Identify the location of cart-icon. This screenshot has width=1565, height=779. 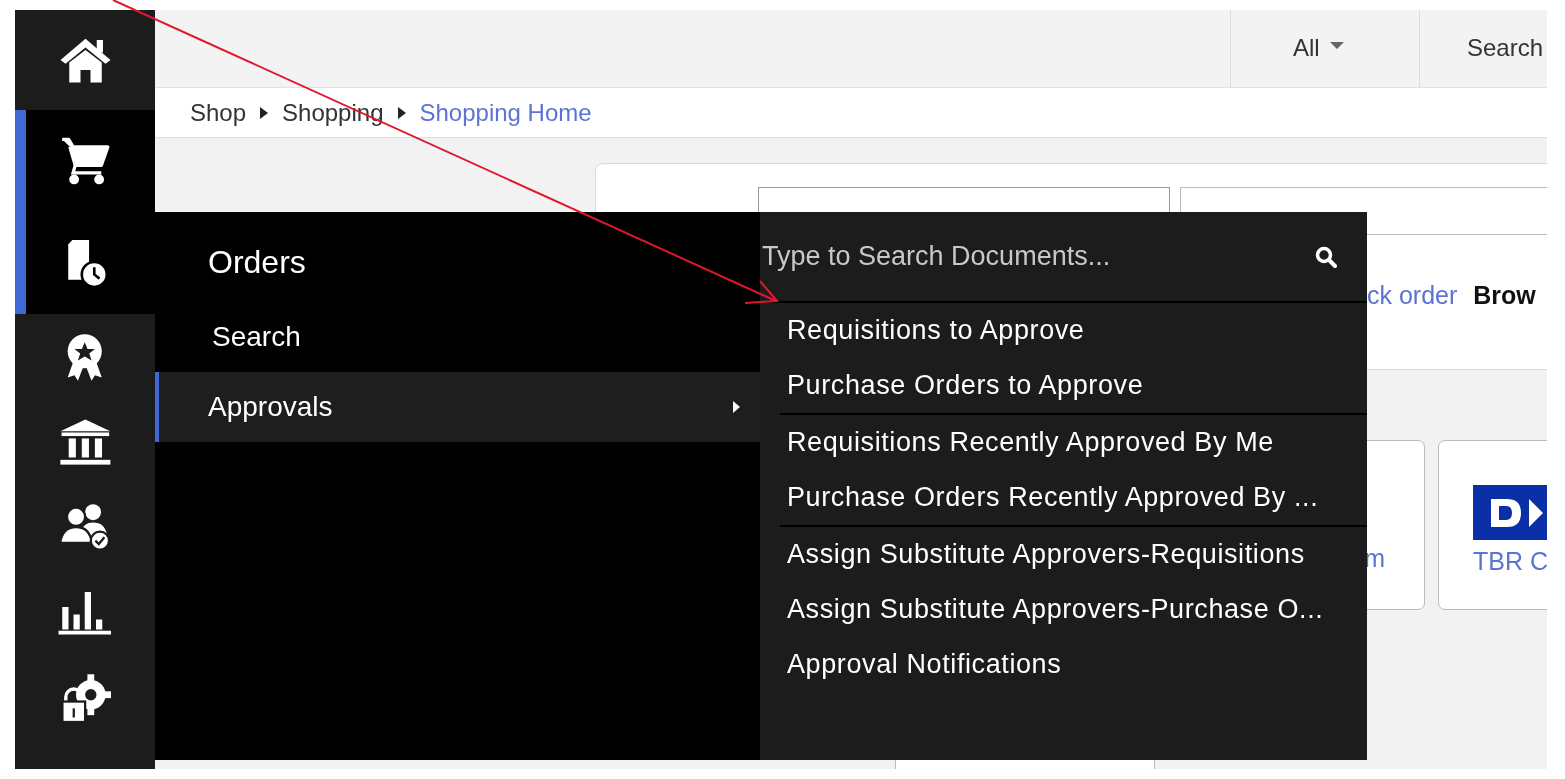
(85, 161).